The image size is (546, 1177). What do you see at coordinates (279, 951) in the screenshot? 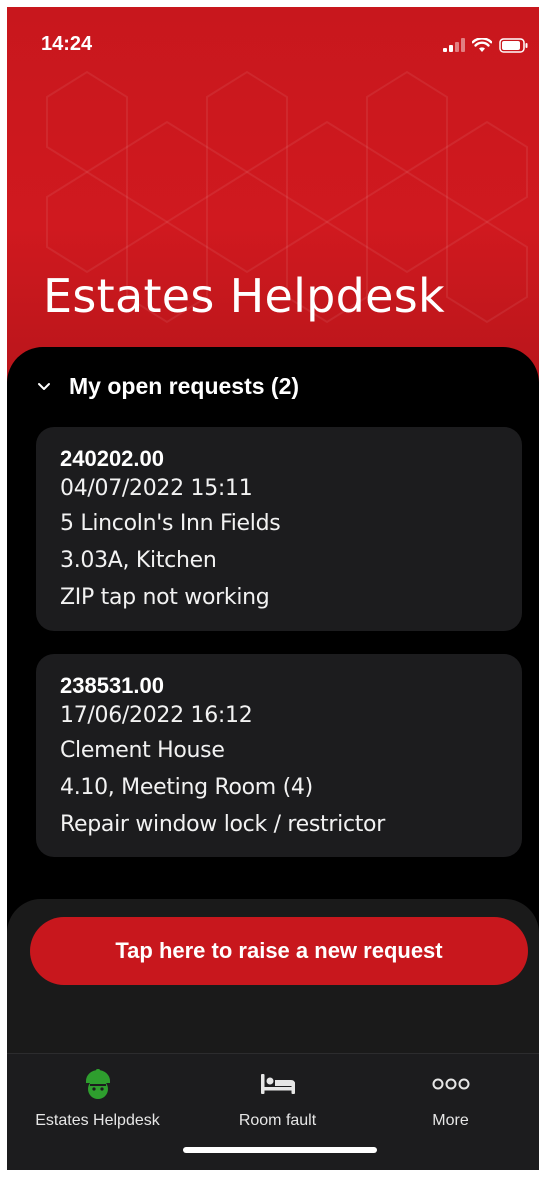
I see `raise-request-button: Tap here to raise a new request` at bounding box center [279, 951].